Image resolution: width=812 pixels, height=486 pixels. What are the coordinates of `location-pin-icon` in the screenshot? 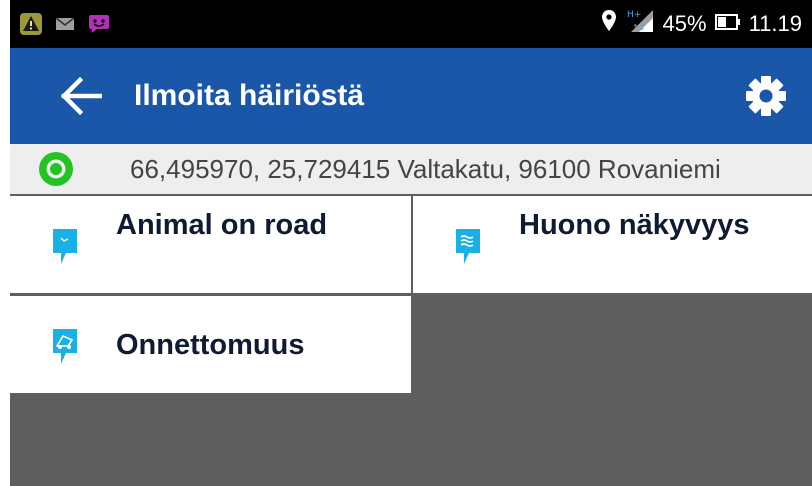 It's located at (609, 24).